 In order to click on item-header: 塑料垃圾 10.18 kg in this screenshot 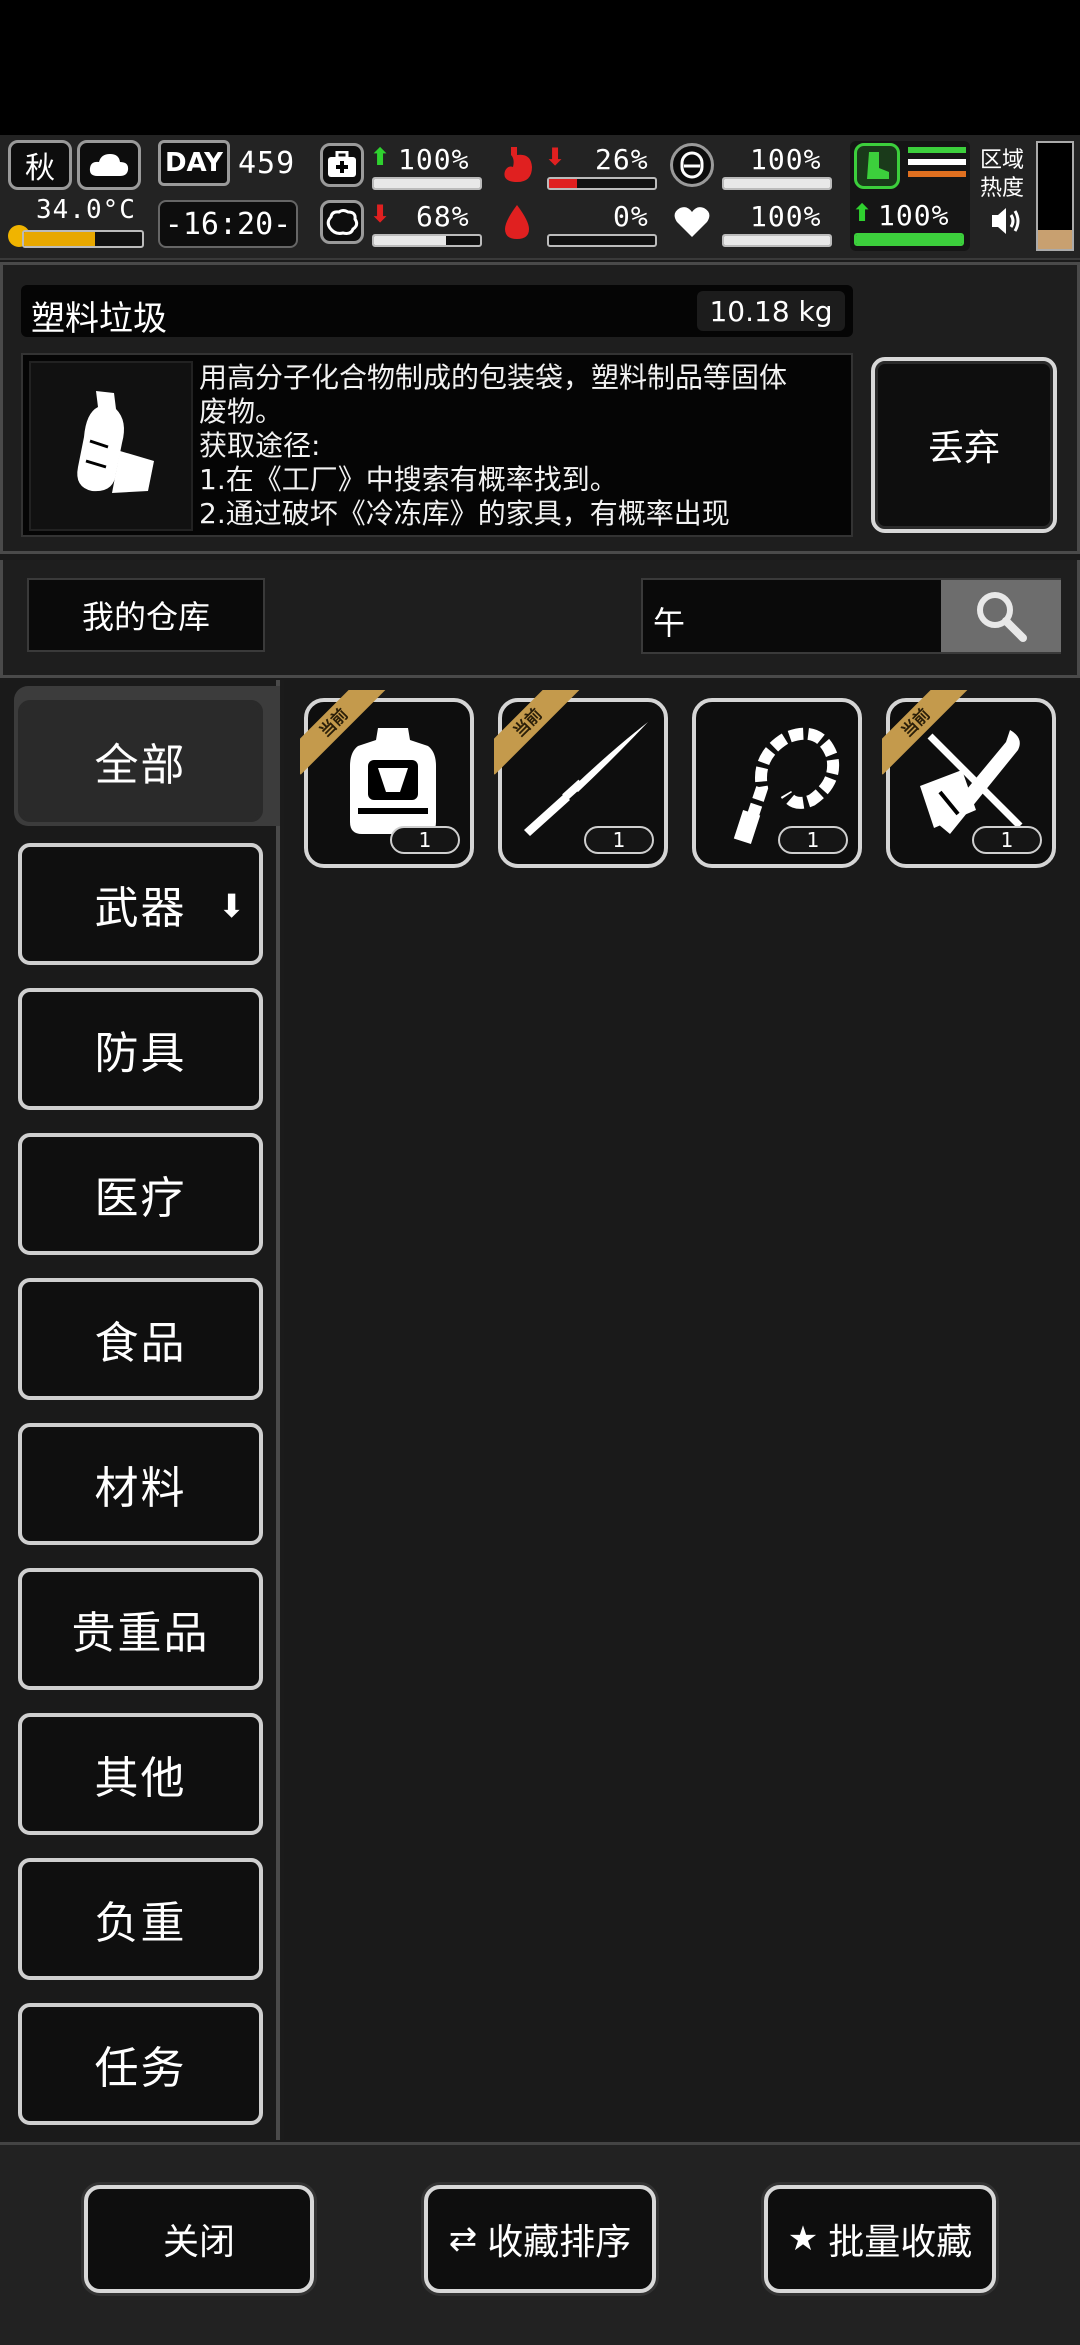, I will do `click(437, 312)`.